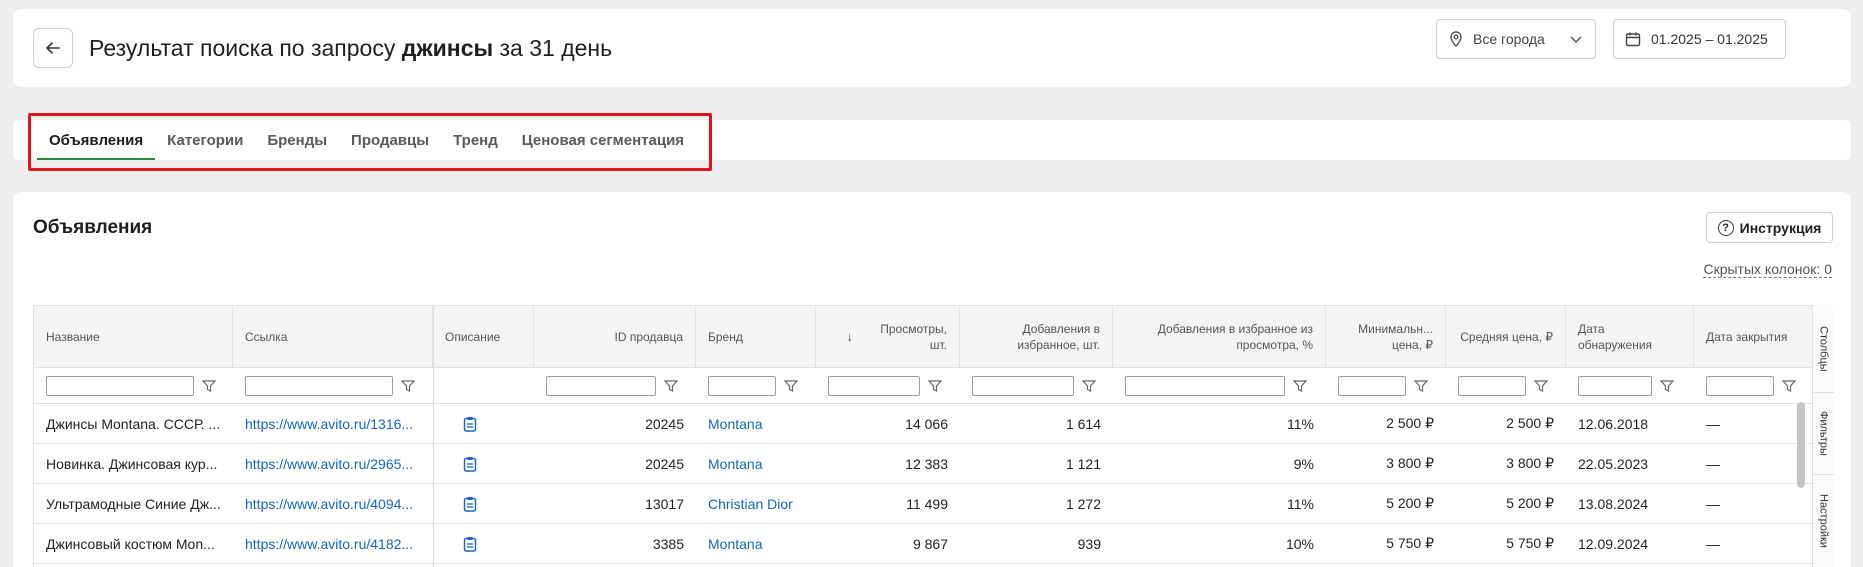 The image size is (1863, 567). What do you see at coordinates (874, 385) in the screenshot?
I see `filter-input-views` at bounding box center [874, 385].